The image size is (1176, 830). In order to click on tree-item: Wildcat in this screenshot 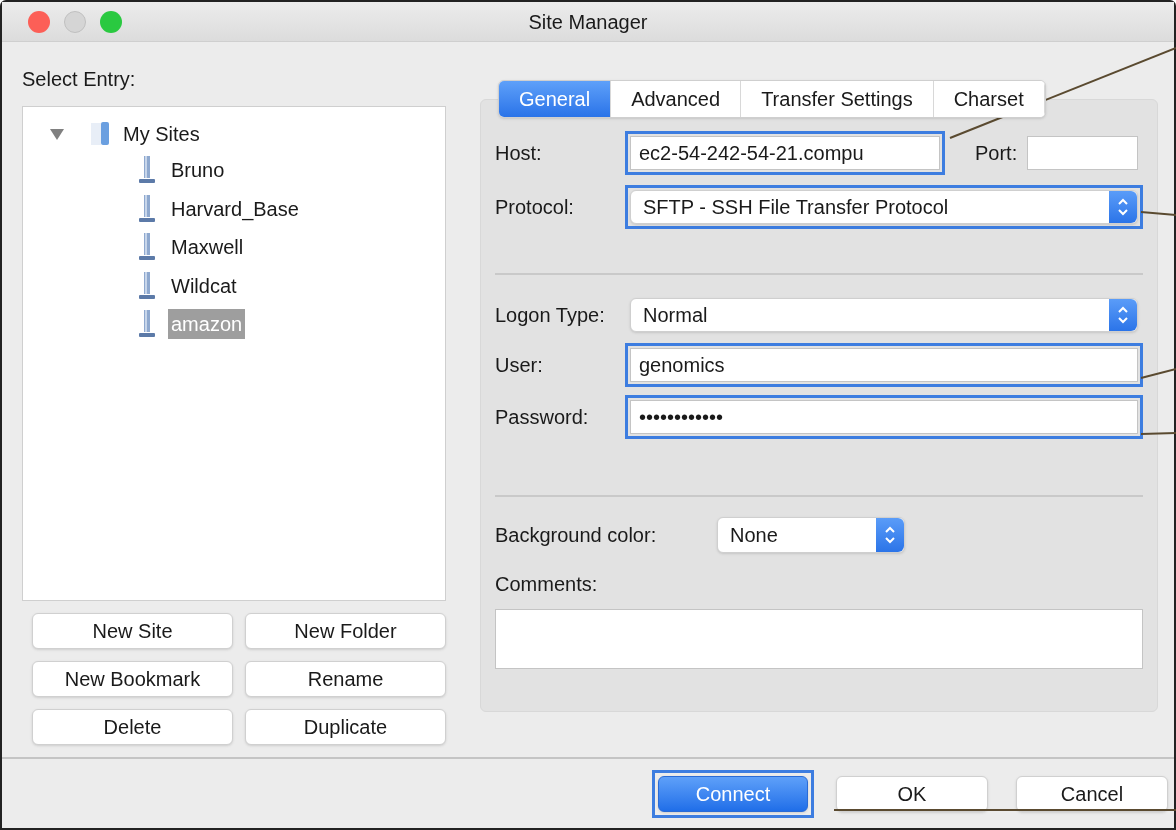, I will do `click(204, 285)`.